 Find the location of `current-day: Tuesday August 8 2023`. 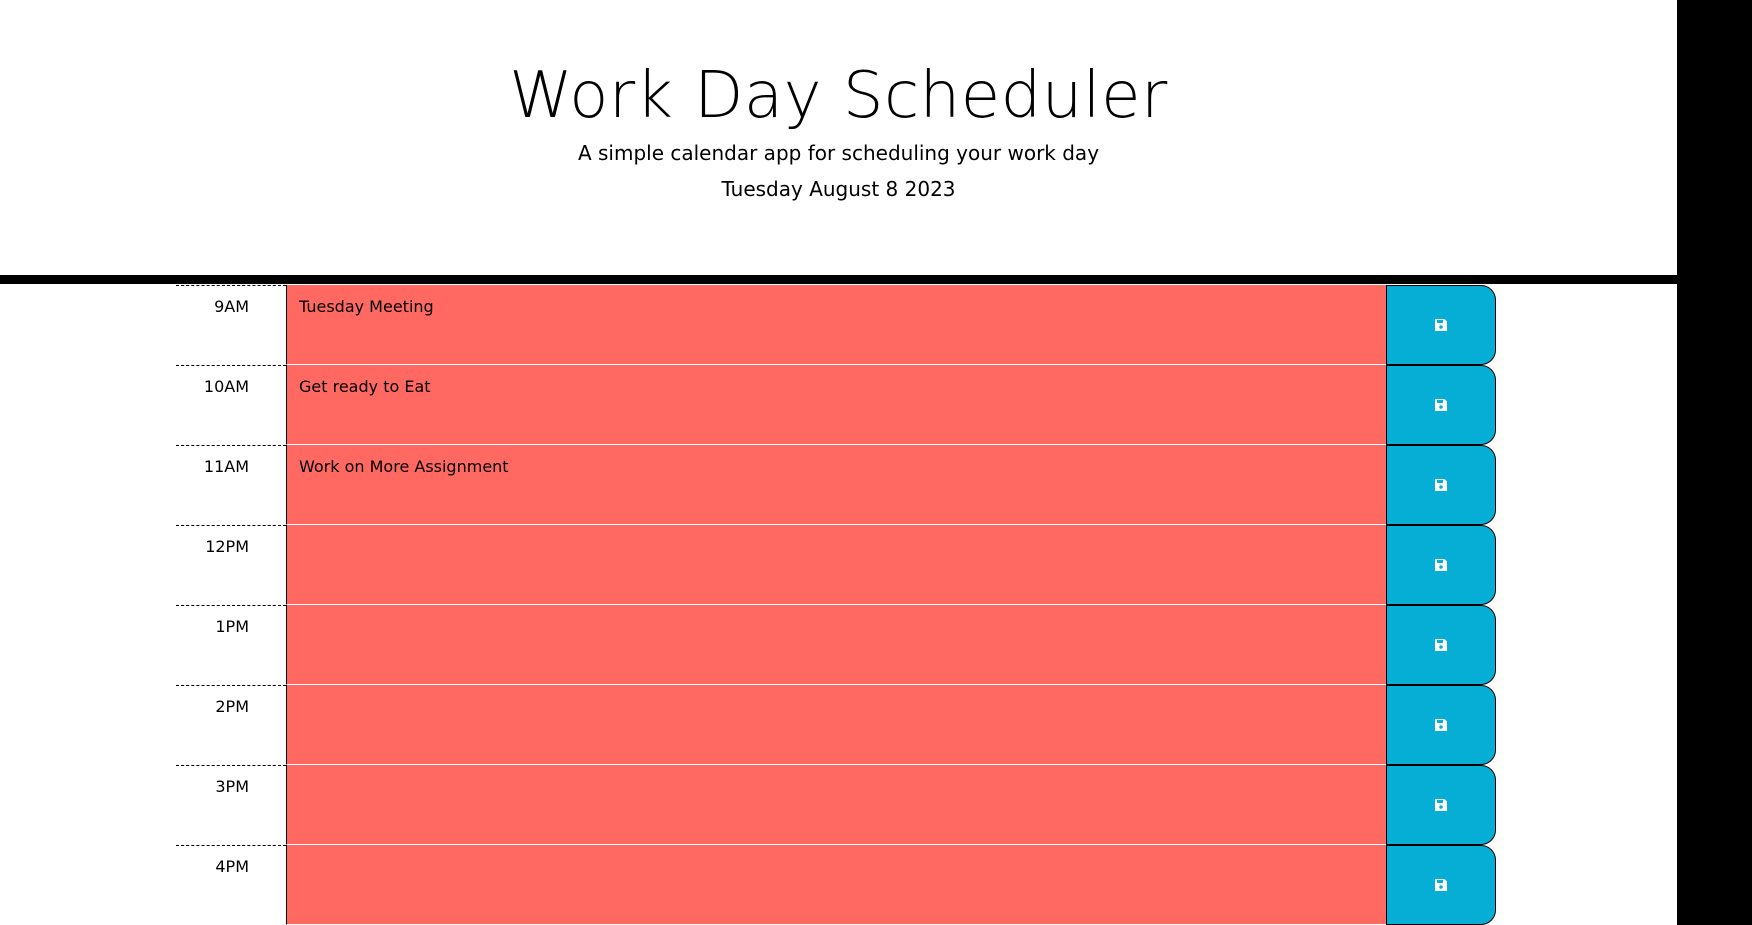

current-day: Tuesday August 8 2023 is located at coordinates (838, 189).